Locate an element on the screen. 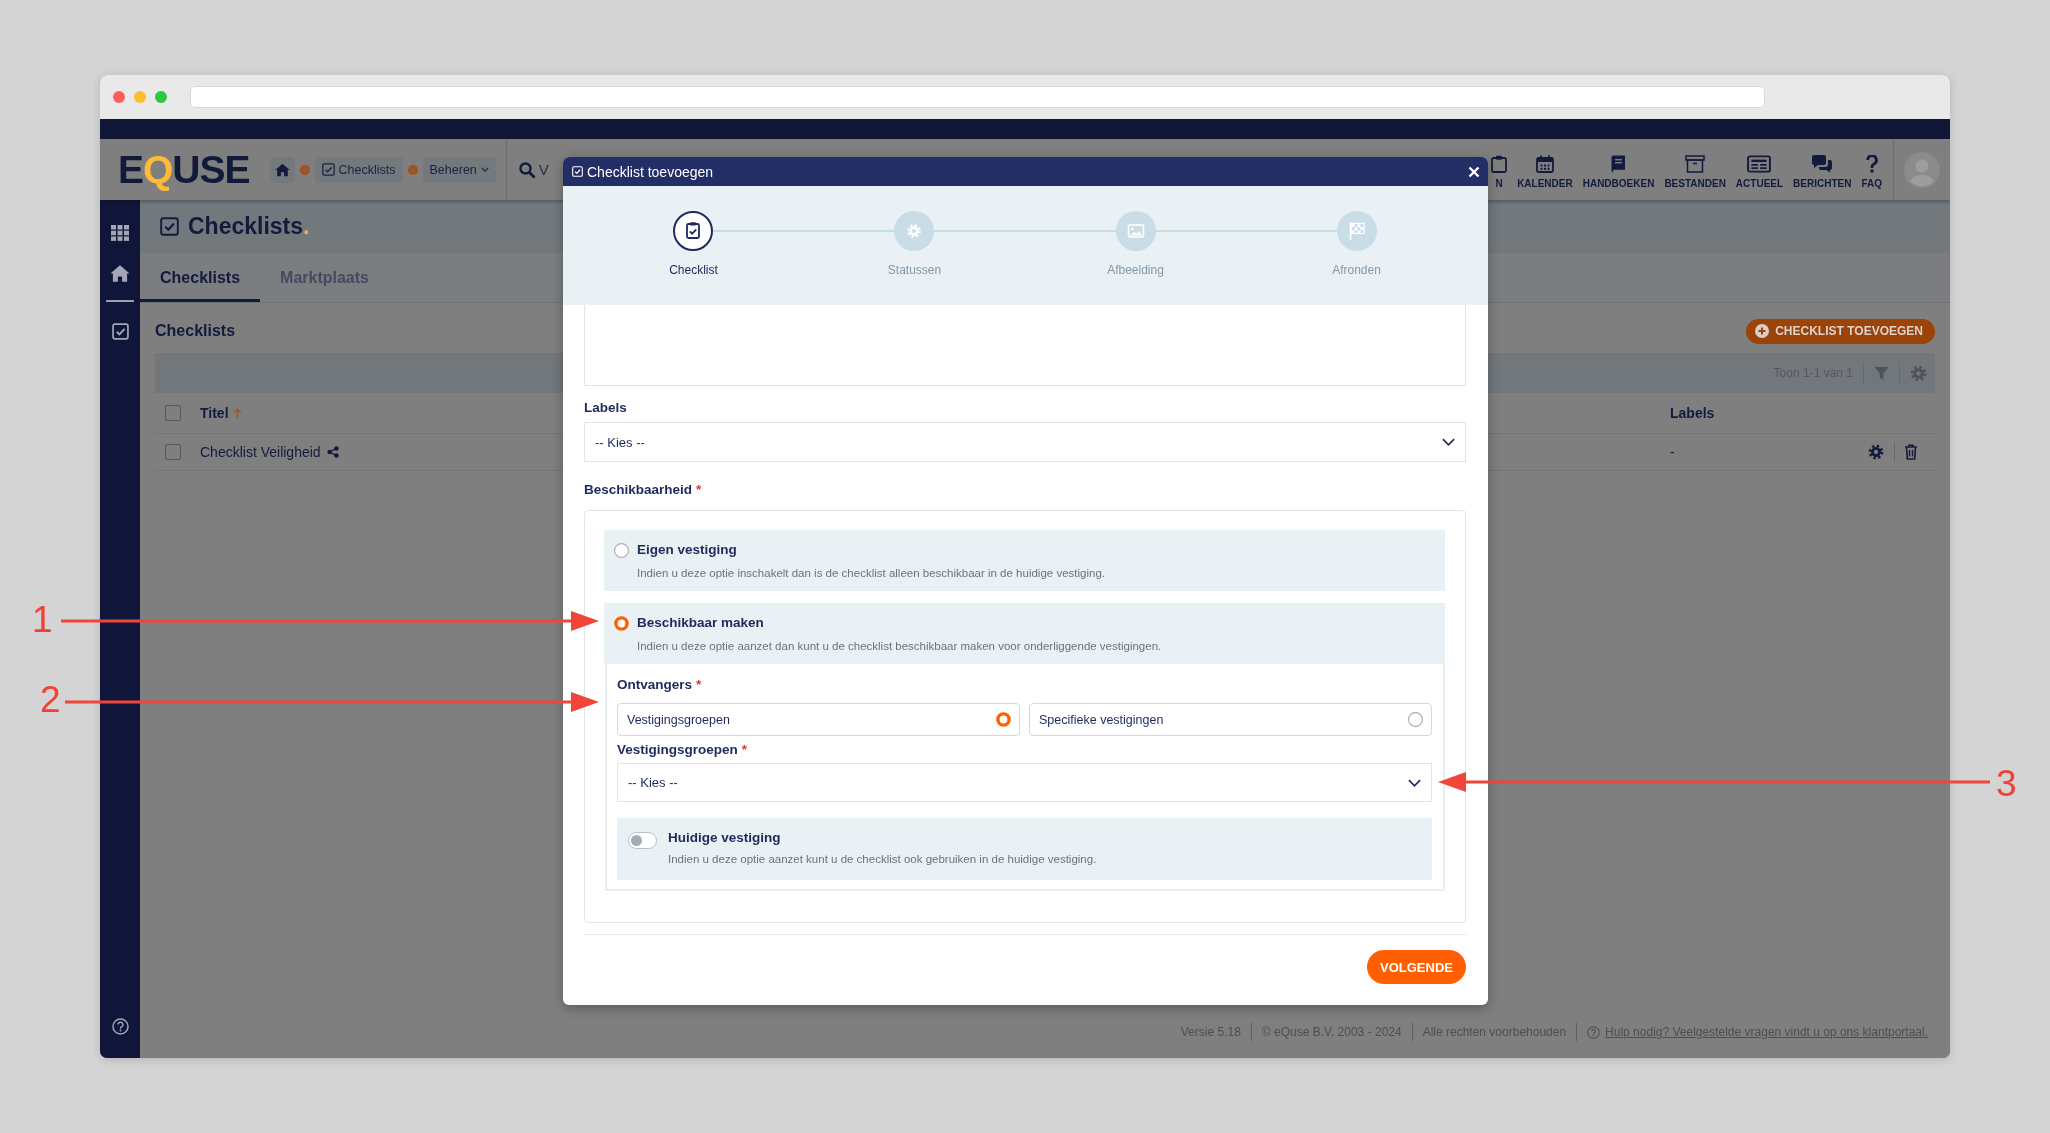 The image size is (2050, 1133). option-title: Huidige vestiging is located at coordinates (725, 838).